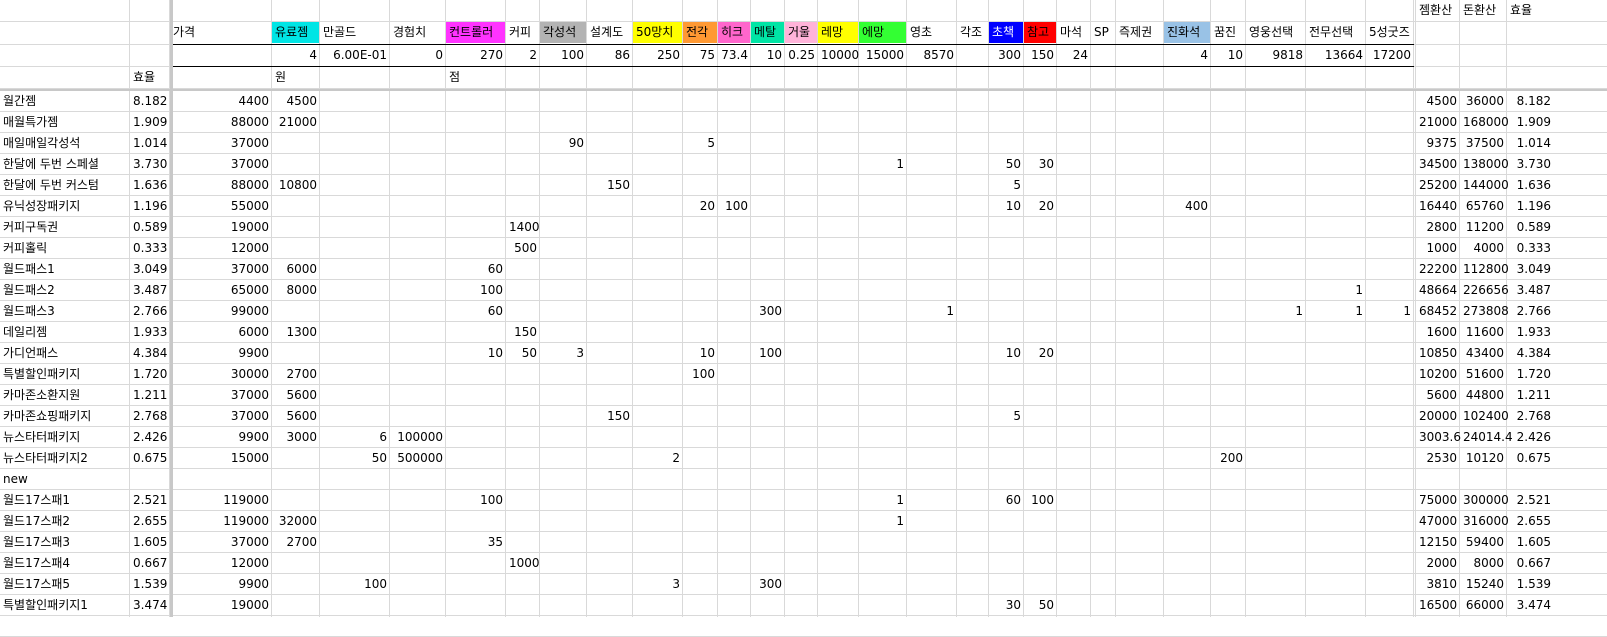 The image size is (1607, 637). What do you see at coordinates (523, 563) in the screenshot?
I see `table-cell: 1000` at bounding box center [523, 563].